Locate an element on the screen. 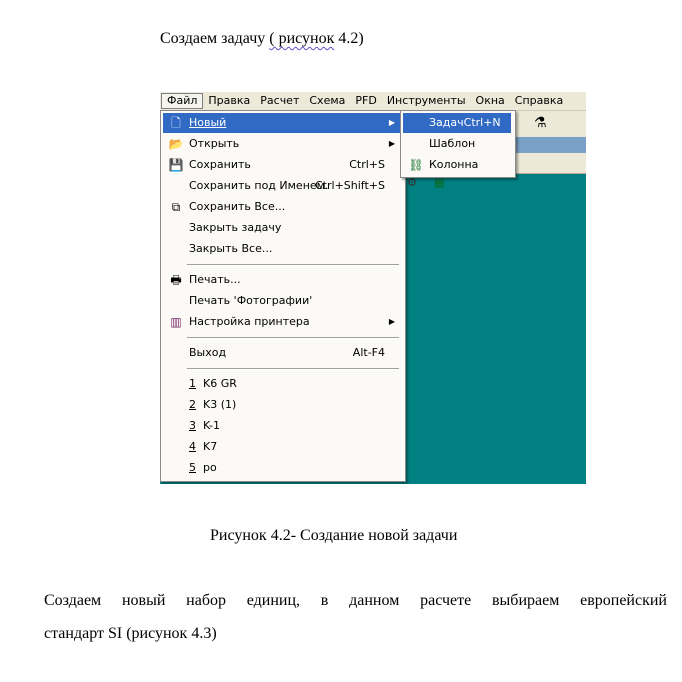 This screenshot has height=682, width=682. column-icon: ⛓ is located at coordinates (416, 165).